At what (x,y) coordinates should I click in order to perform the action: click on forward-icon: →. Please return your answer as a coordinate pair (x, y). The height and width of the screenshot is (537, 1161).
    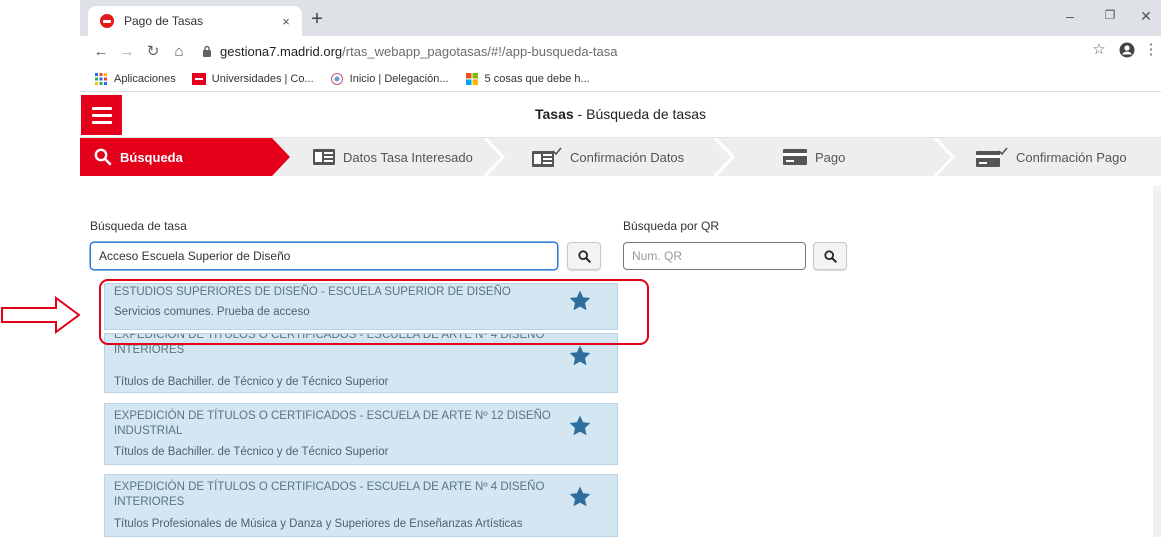
    Looking at the image, I should click on (127, 51).